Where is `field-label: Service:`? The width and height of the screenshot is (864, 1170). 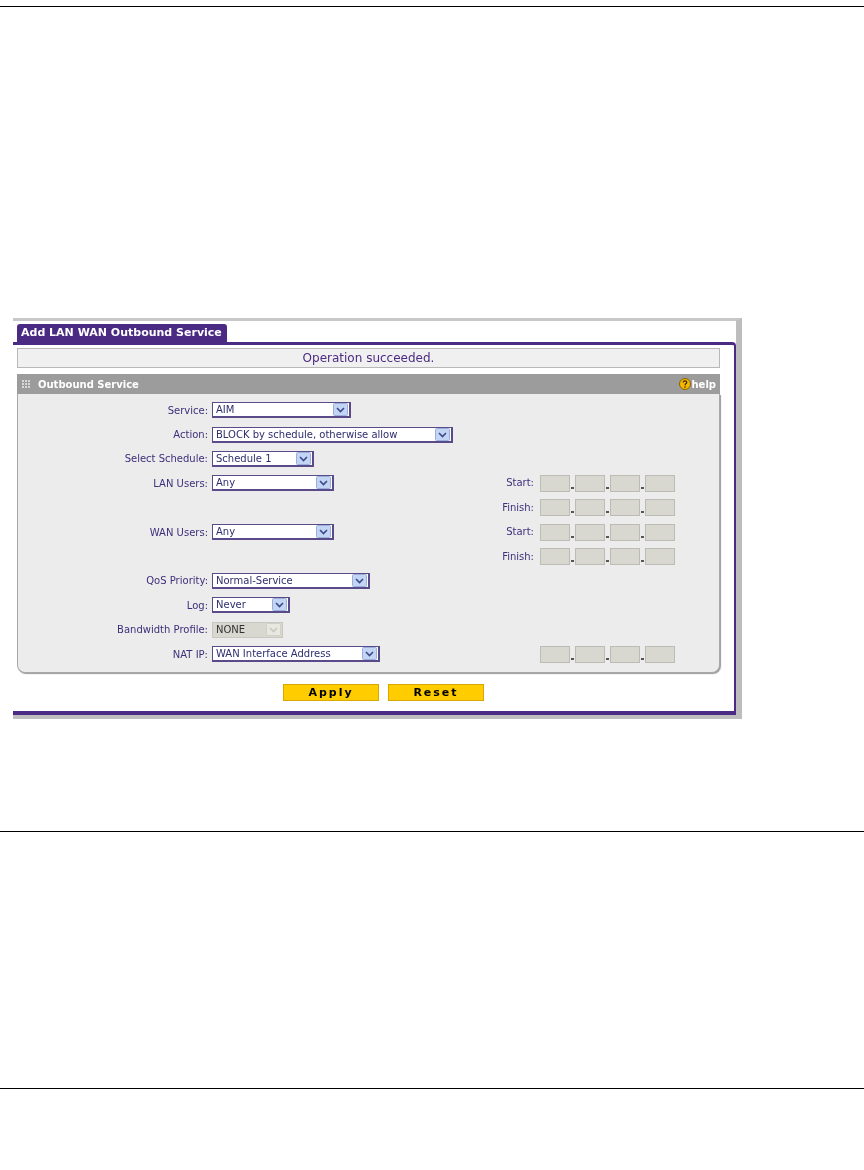 field-label: Service: is located at coordinates (187, 410).